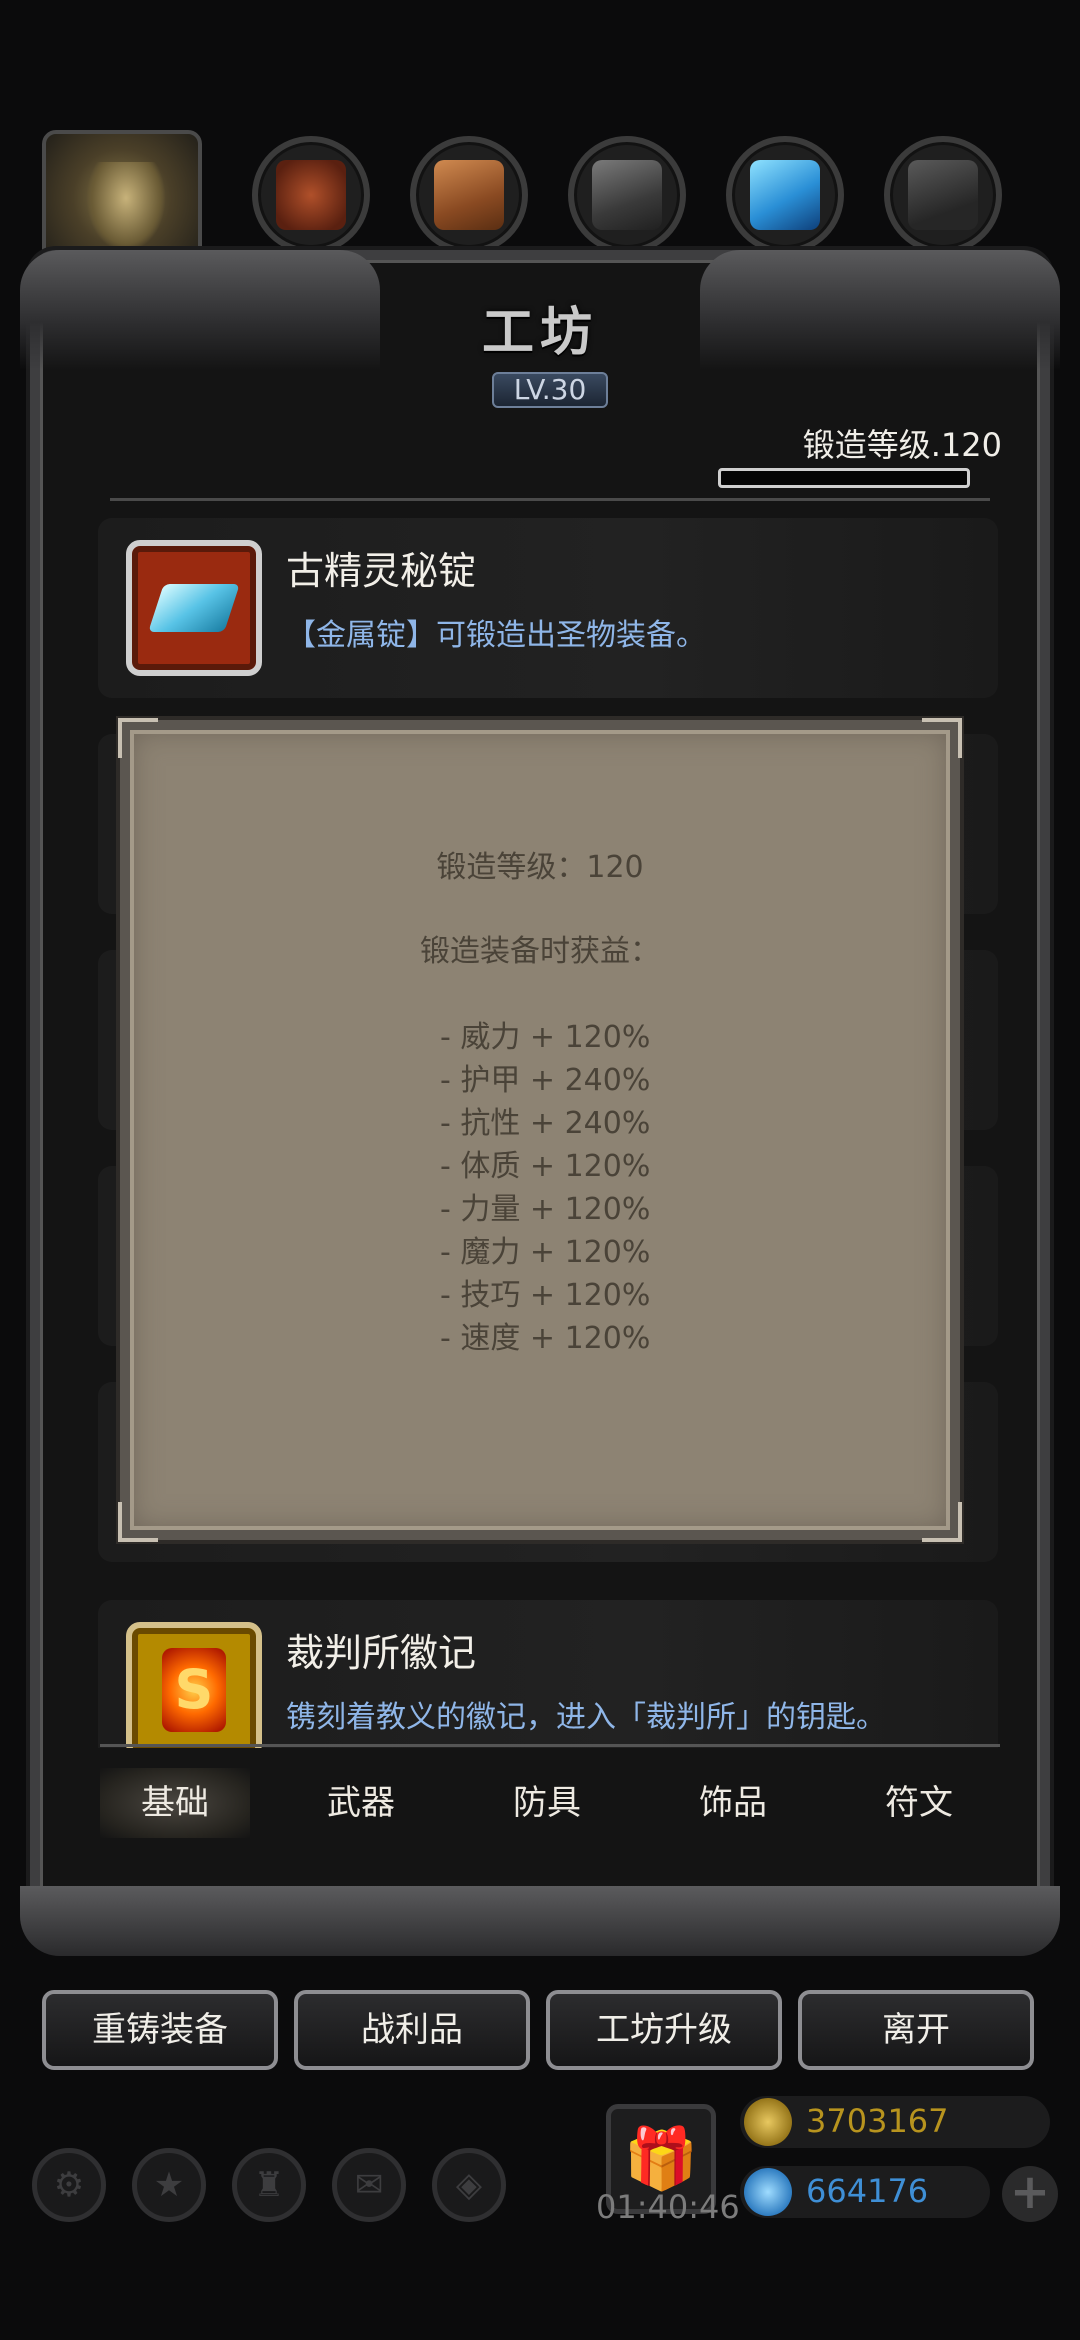  Describe the element at coordinates (160, 2030) in the screenshot. I see `reforge-button: 重铸装备` at that location.